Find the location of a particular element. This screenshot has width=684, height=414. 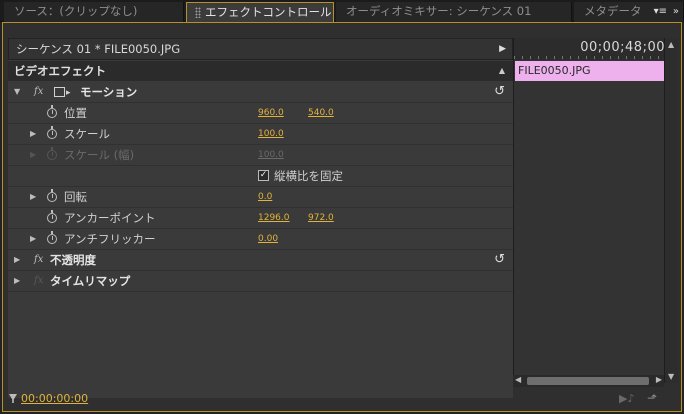

scale-width-value: 100.0 is located at coordinates (271, 155).